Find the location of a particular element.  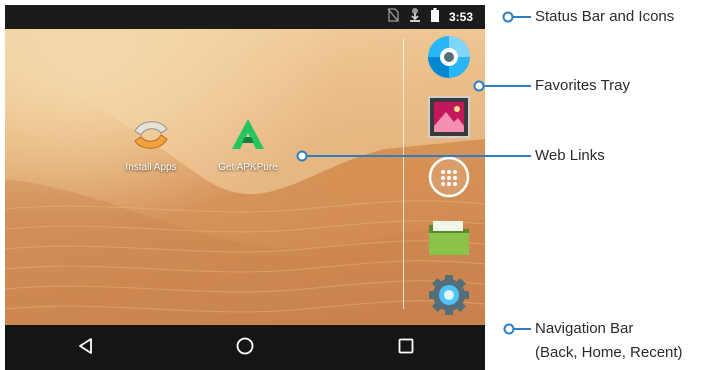

callout-navigation-buttons: (Back, Home, Recent) is located at coordinates (609, 352).